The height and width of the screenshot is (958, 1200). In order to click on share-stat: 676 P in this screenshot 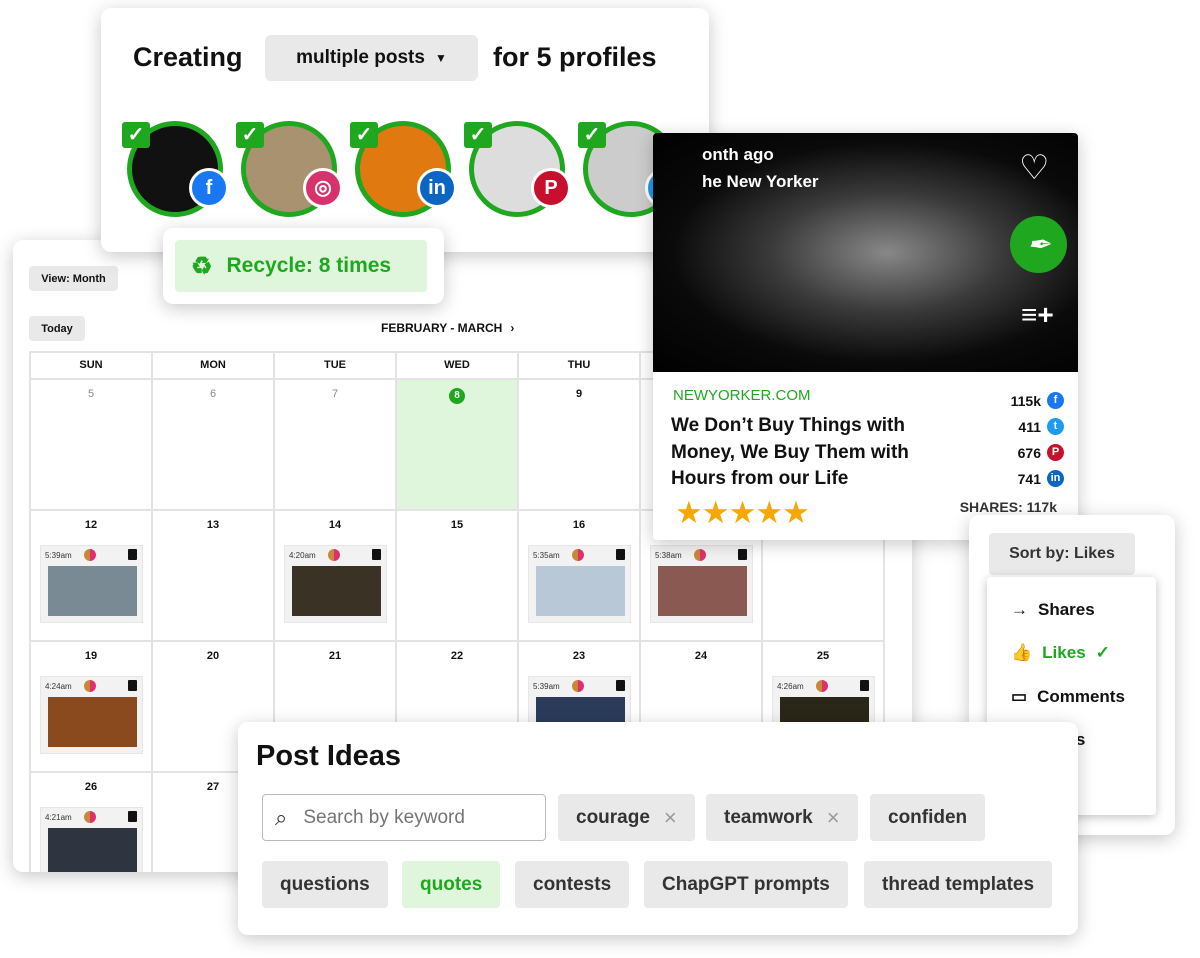, I will do `click(1041, 452)`.